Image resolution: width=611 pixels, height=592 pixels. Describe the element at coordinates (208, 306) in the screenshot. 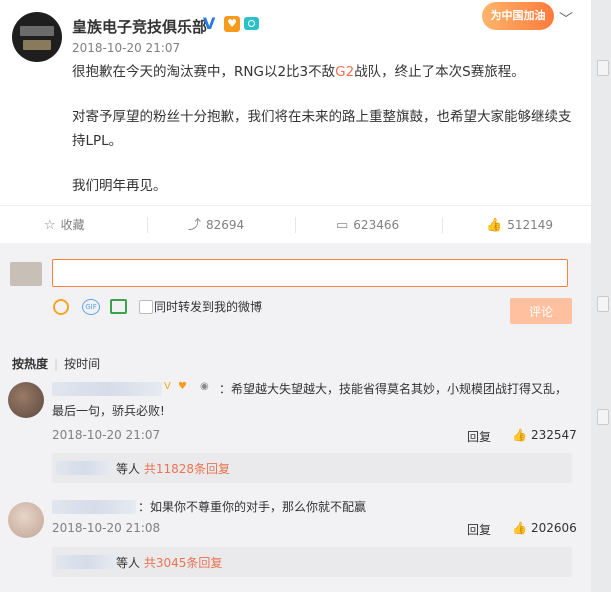

I see `forward-label: 同时转发到我的微博` at that location.